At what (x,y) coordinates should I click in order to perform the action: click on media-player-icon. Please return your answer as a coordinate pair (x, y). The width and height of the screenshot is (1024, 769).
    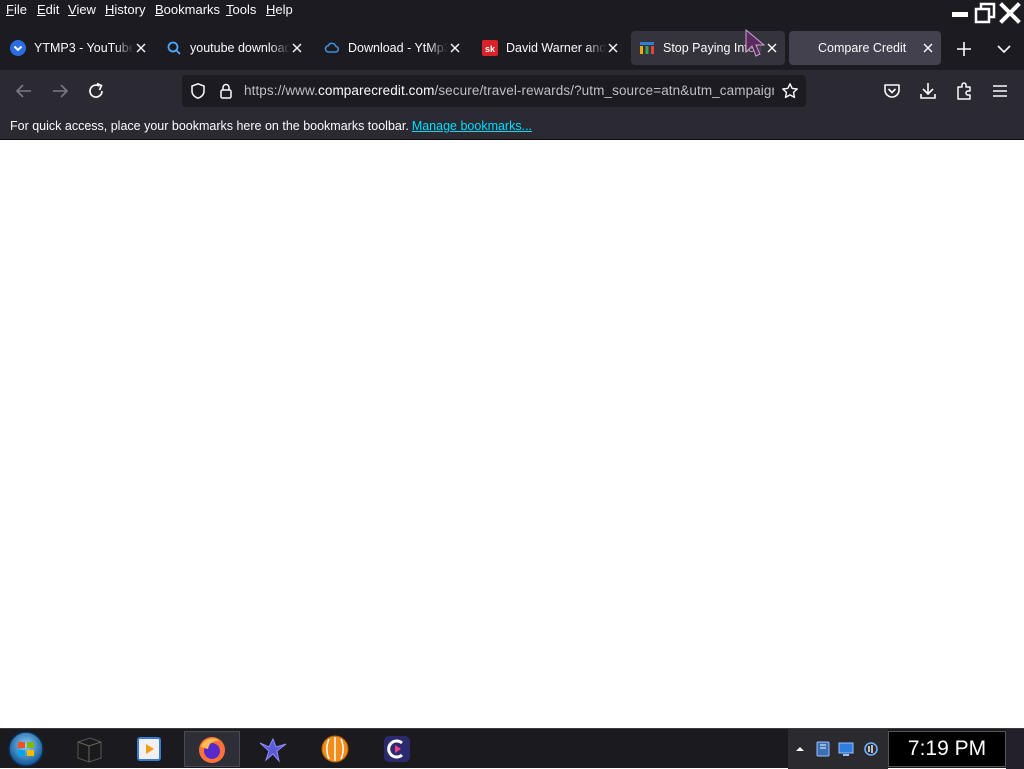
    Looking at the image, I should click on (149, 749).